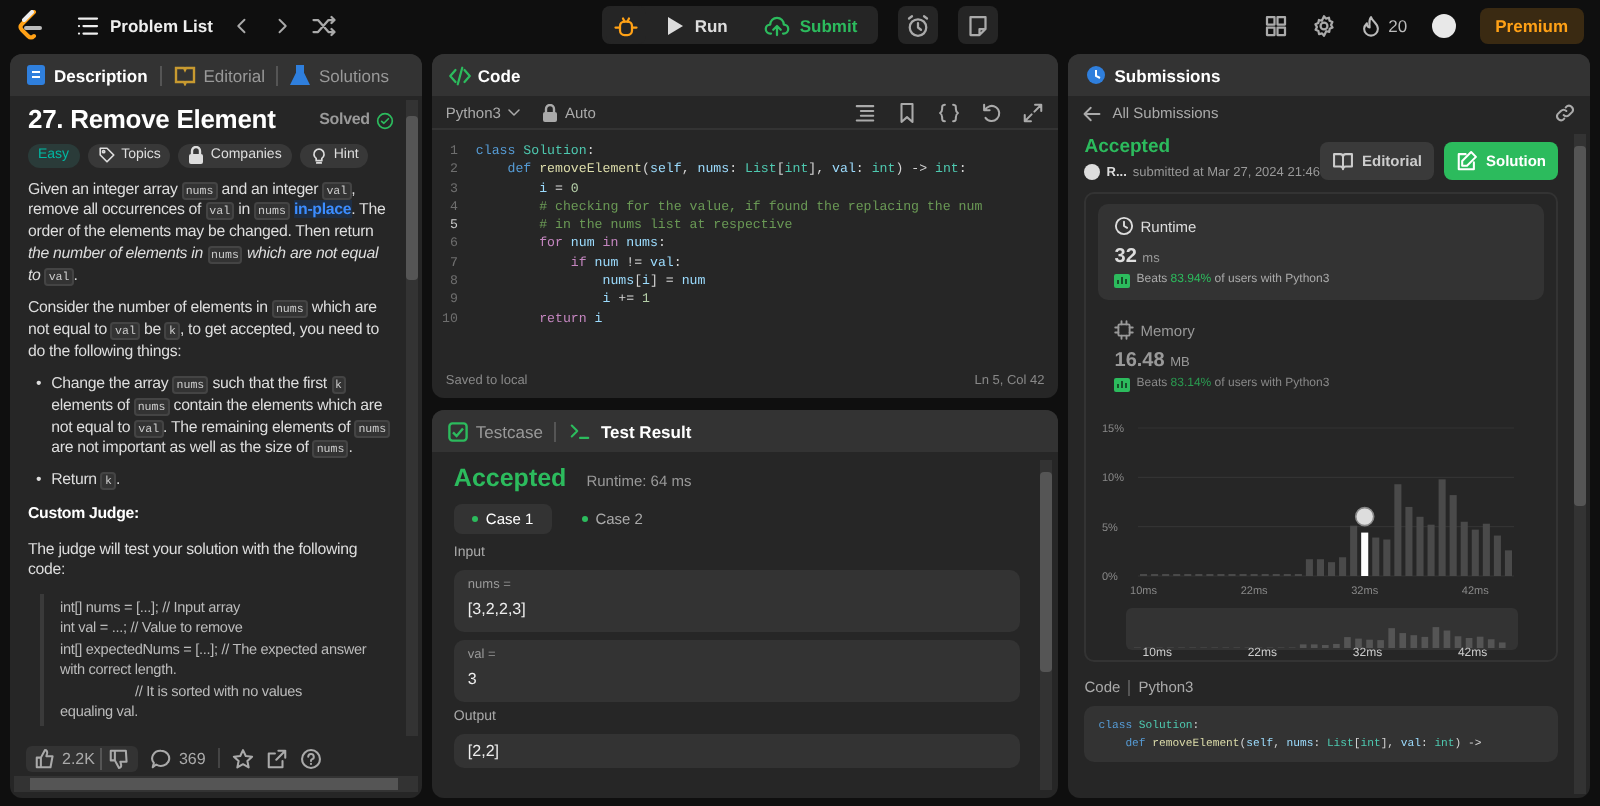 This screenshot has width=1600, height=806. Describe the element at coordinates (344, 121) in the screenshot. I see `solved-status: Solved` at that location.